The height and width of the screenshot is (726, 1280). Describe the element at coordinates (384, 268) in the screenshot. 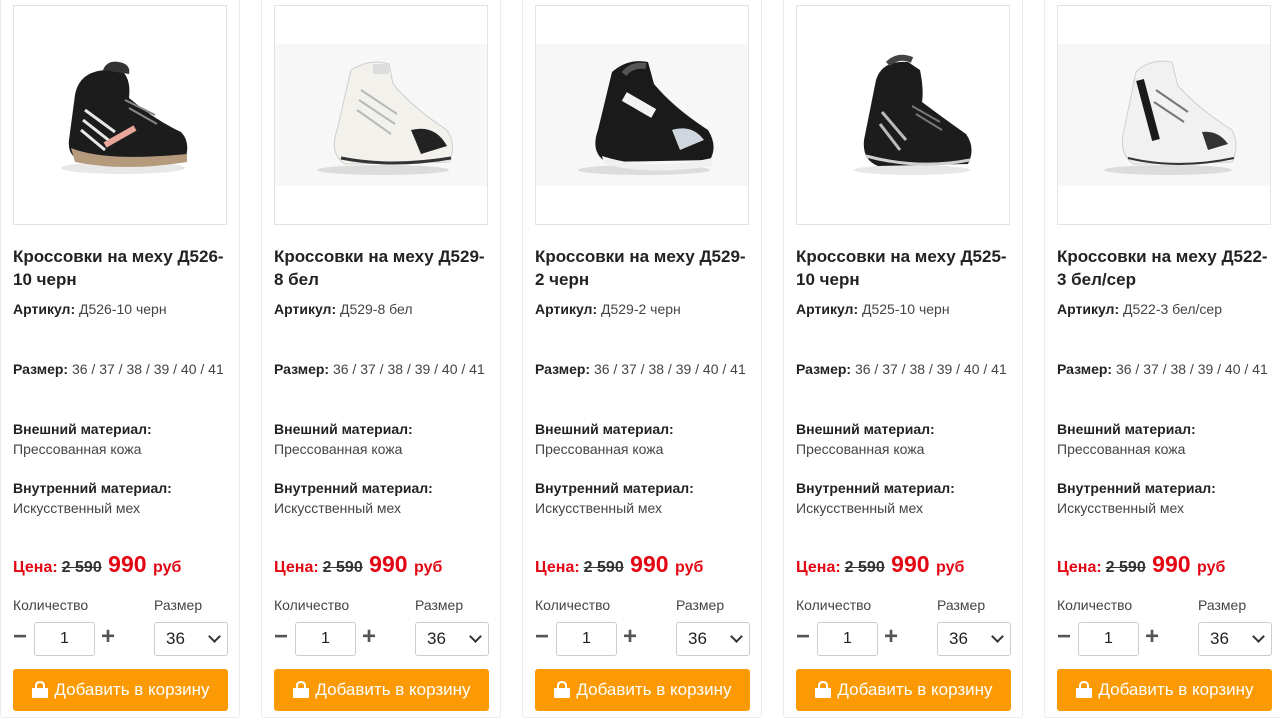

I see `product-title: Кроссовки на меху Д529-8 бел` at that location.